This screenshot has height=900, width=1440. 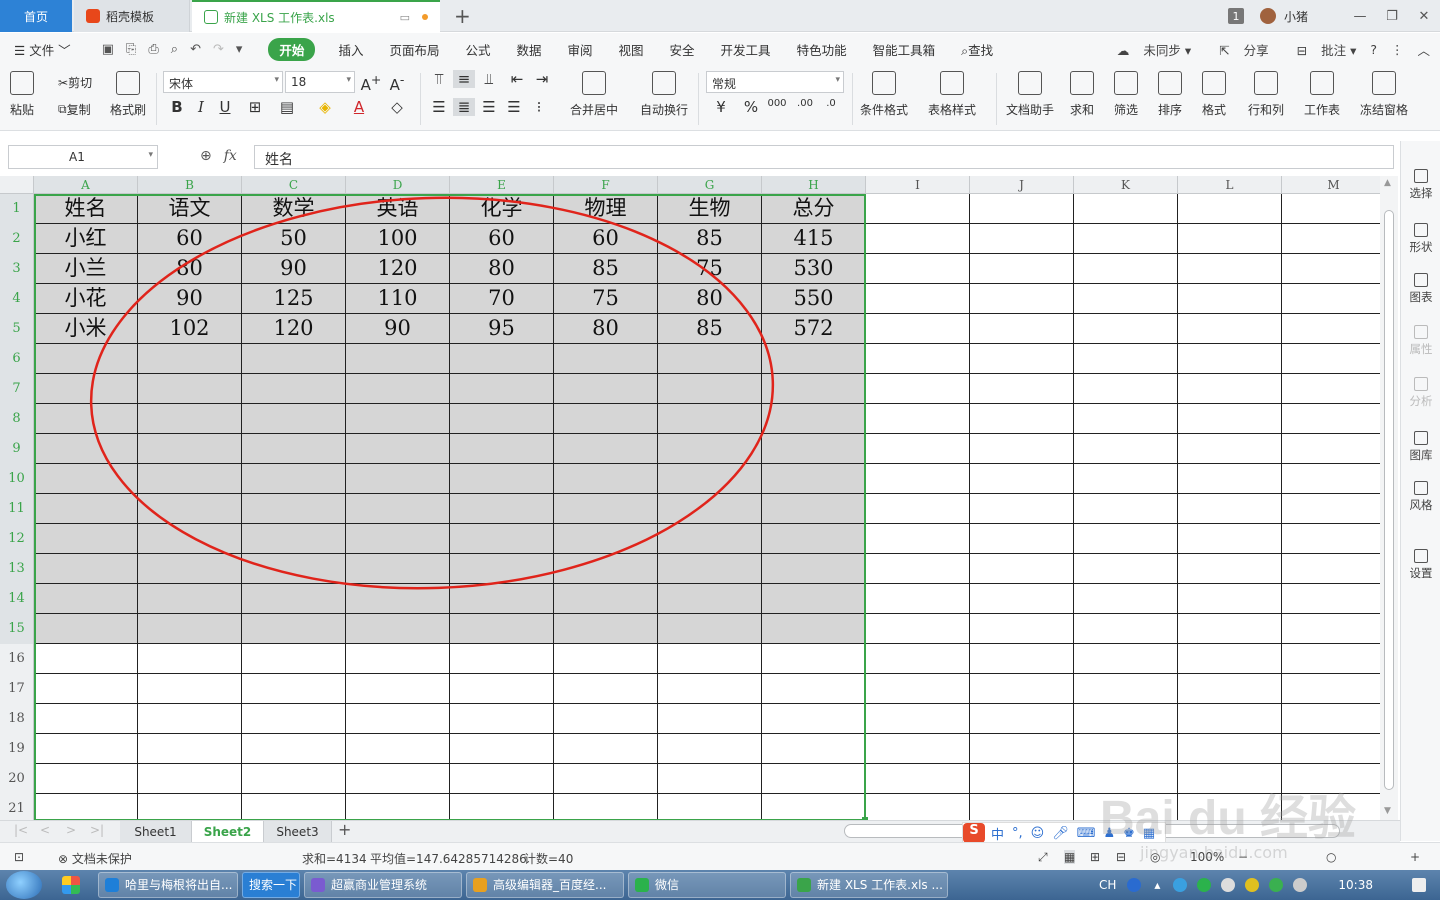 What do you see at coordinates (177, 107) in the screenshot?
I see `bold-icon: B` at bounding box center [177, 107].